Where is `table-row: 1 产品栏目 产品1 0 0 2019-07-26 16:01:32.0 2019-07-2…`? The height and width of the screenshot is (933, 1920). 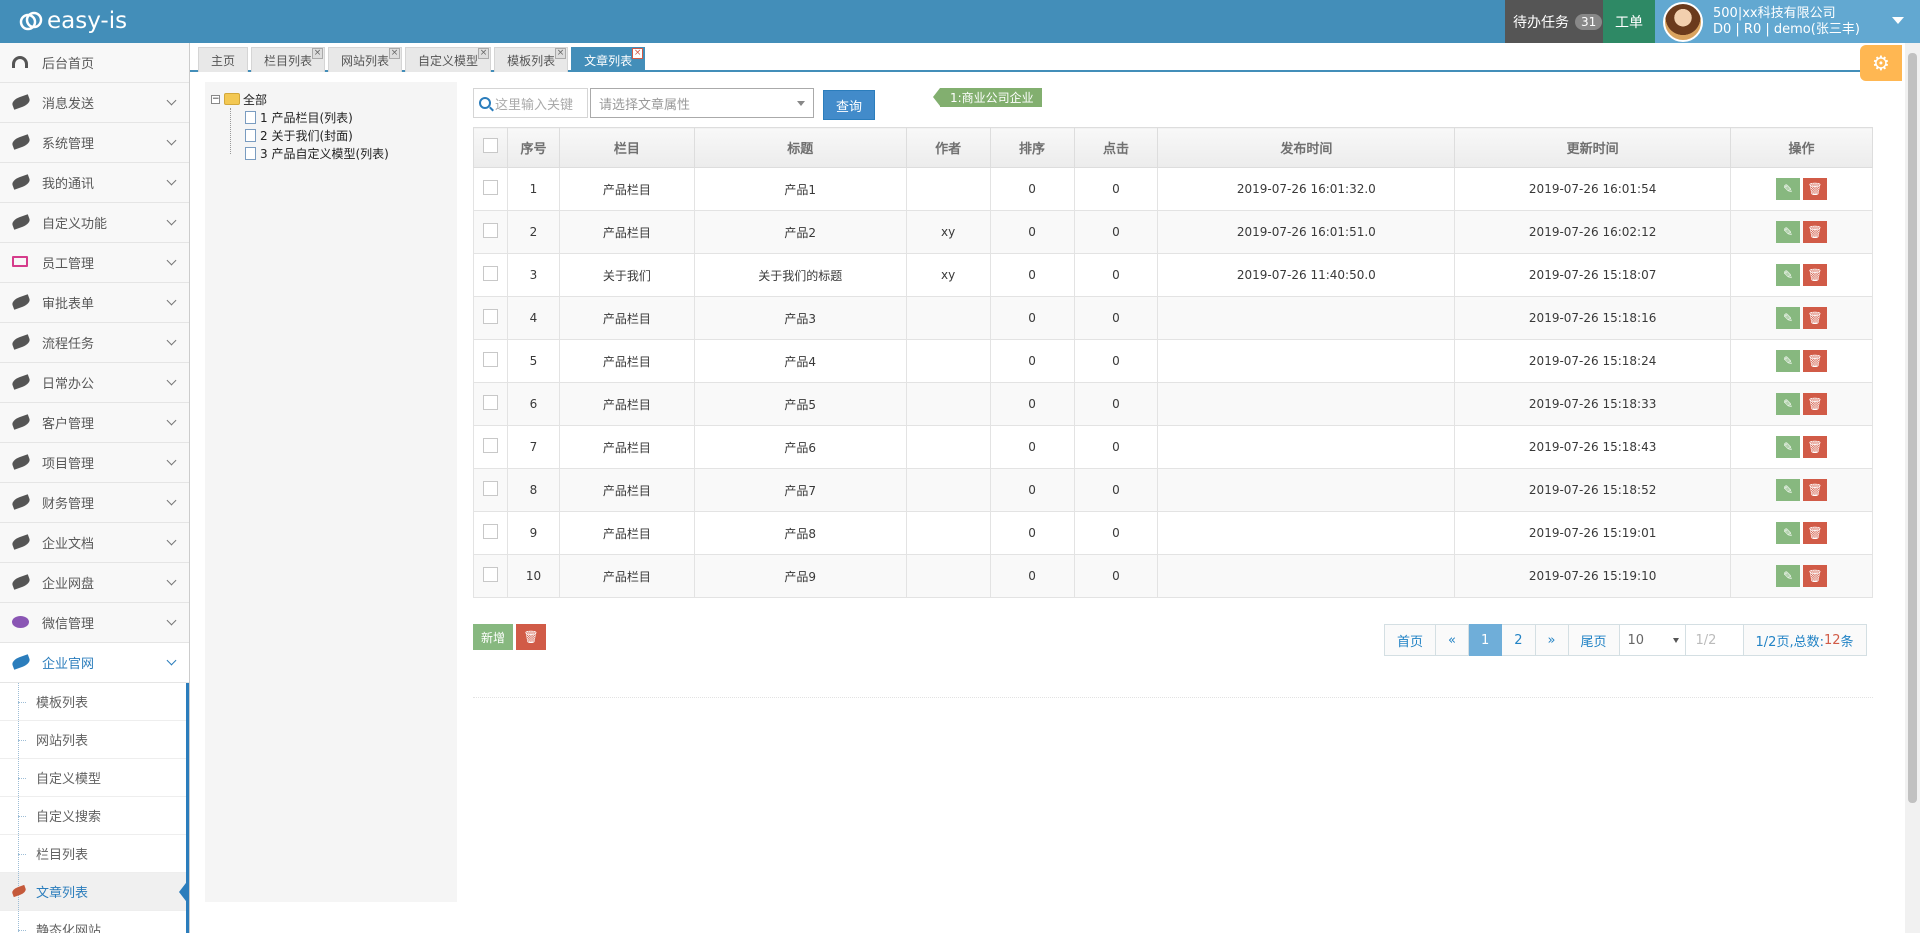 table-row: 1 产品栏目 产品1 0 0 2019-07-26 16:01:32.0 2019-07-2… is located at coordinates (1173, 189).